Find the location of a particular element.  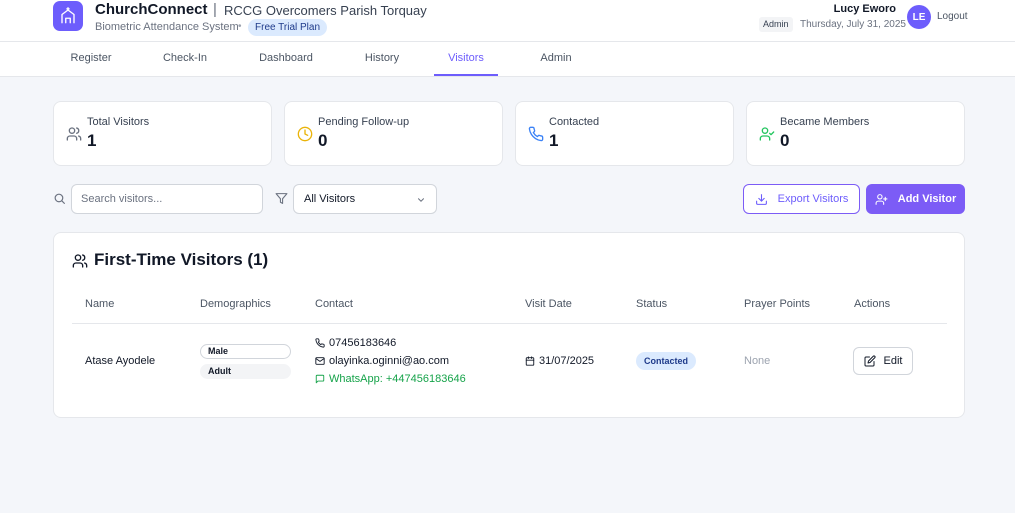

tab-dashboard: Dashboard is located at coordinates (286, 59).